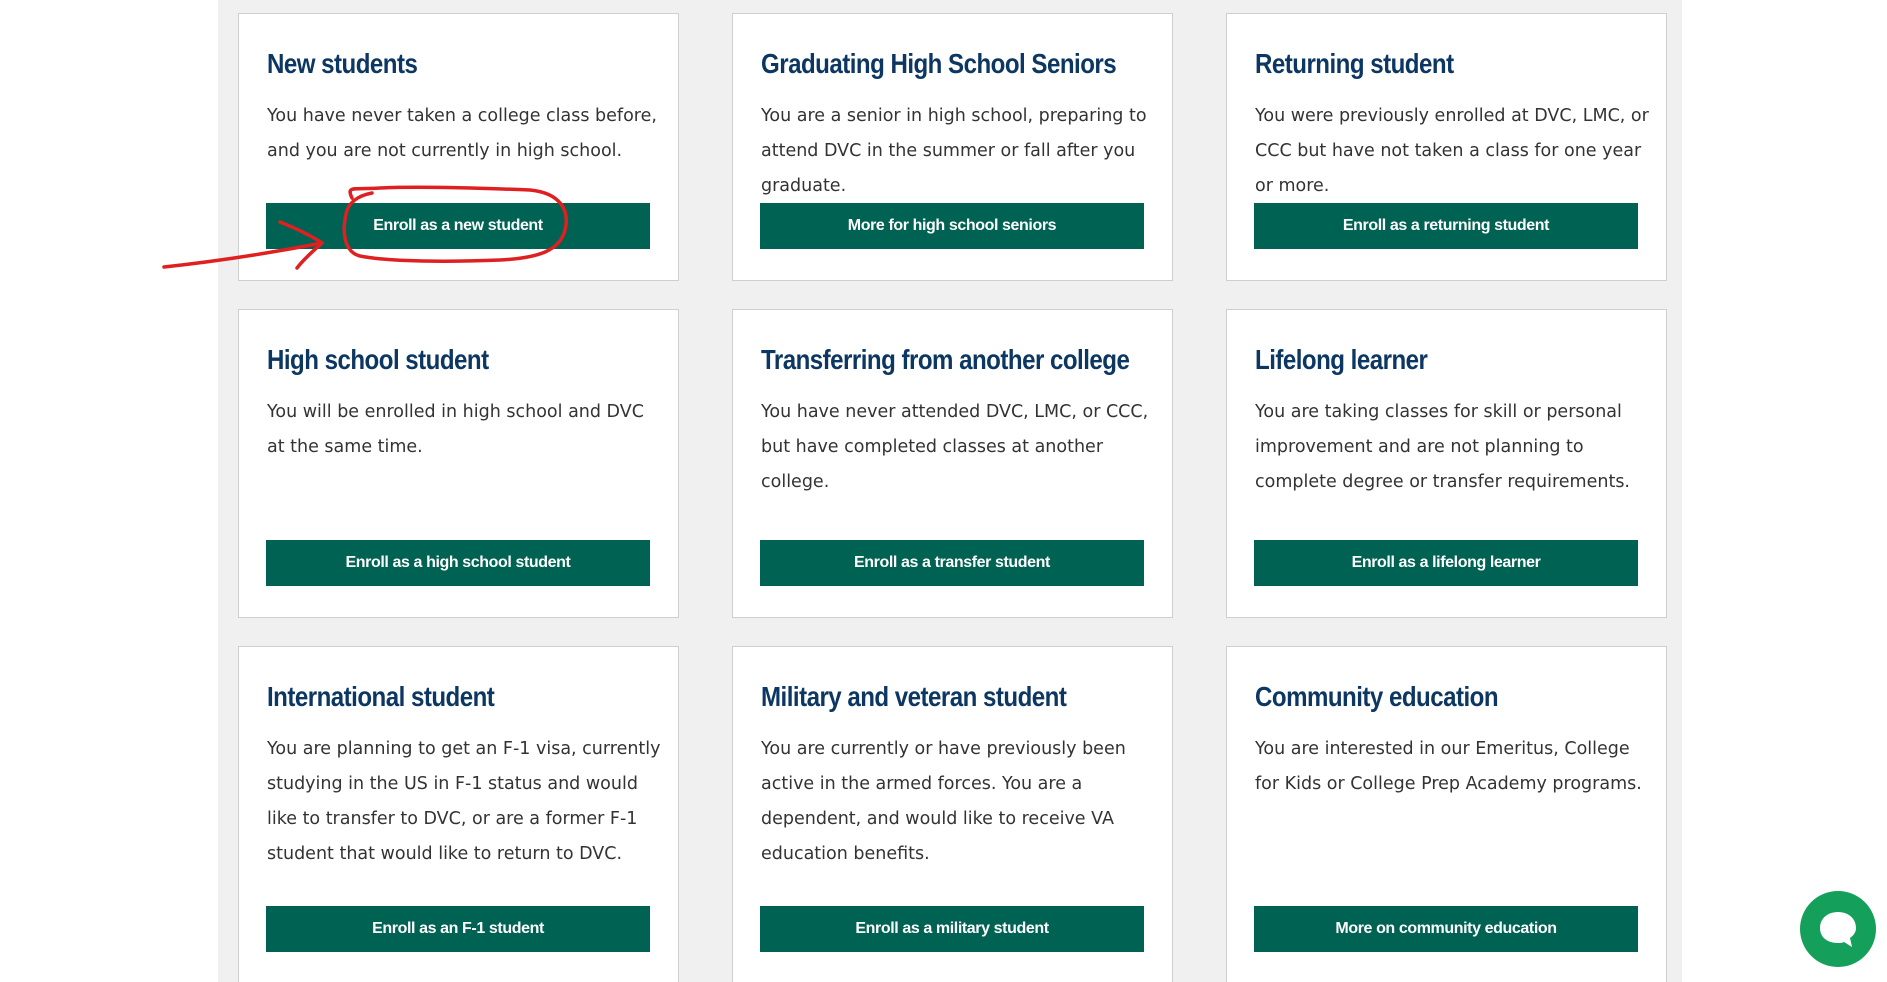 Image resolution: width=1887 pixels, height=982 pixels. I want to click on card-title: International student, so click(381, 696).